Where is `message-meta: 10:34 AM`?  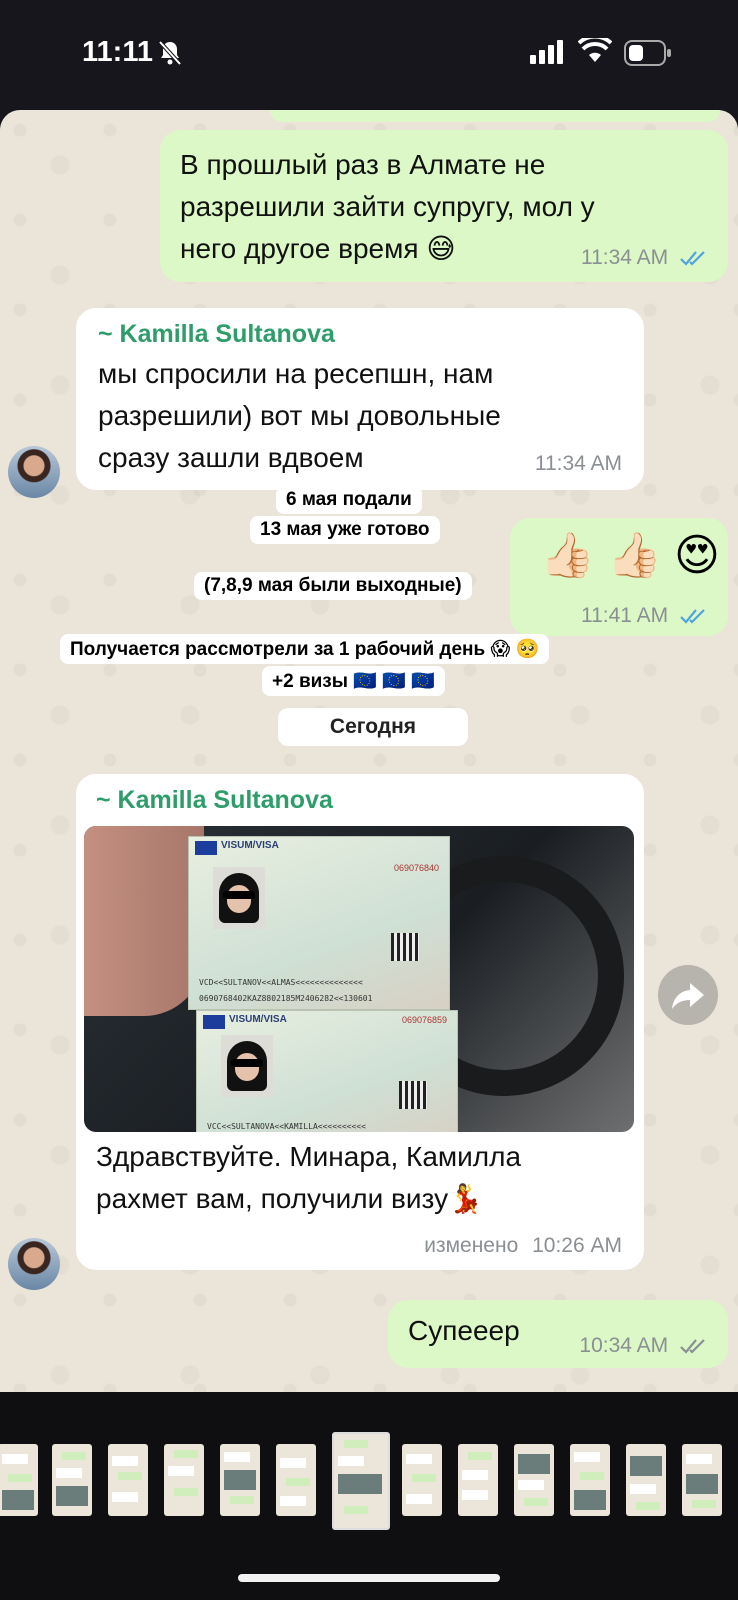 message-meta: 10:34 AM is located at coordinates (643, 1346).